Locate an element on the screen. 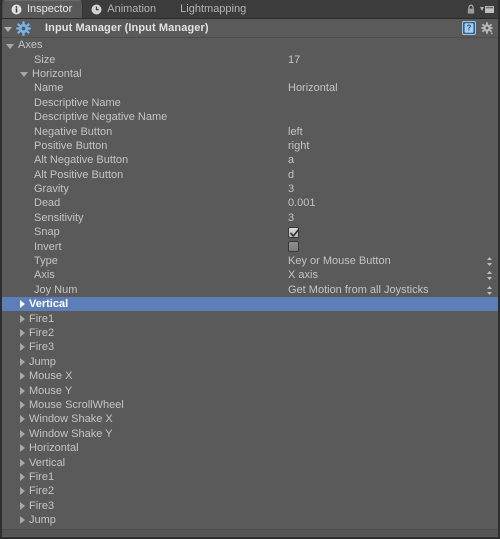 This screenshot has width=500, height=539. axis-list-item-label: Fire3 is located at coordinates (42, 505).